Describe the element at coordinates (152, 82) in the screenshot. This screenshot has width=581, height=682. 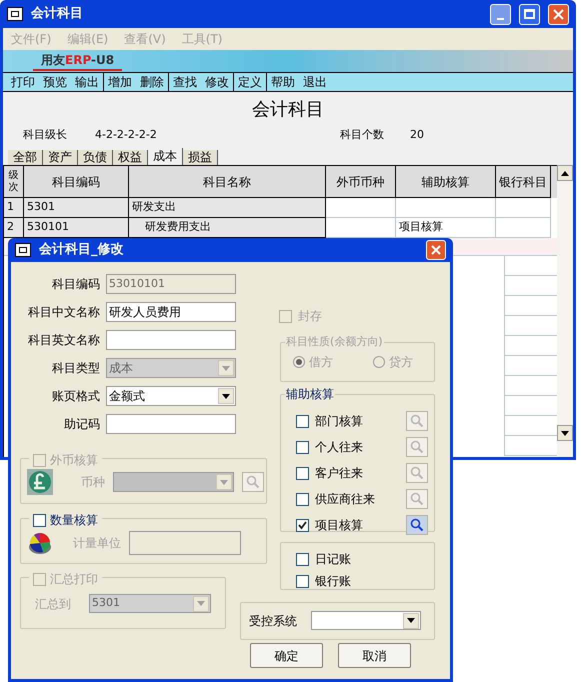
I see `toolbar-button: 删除` at that location.